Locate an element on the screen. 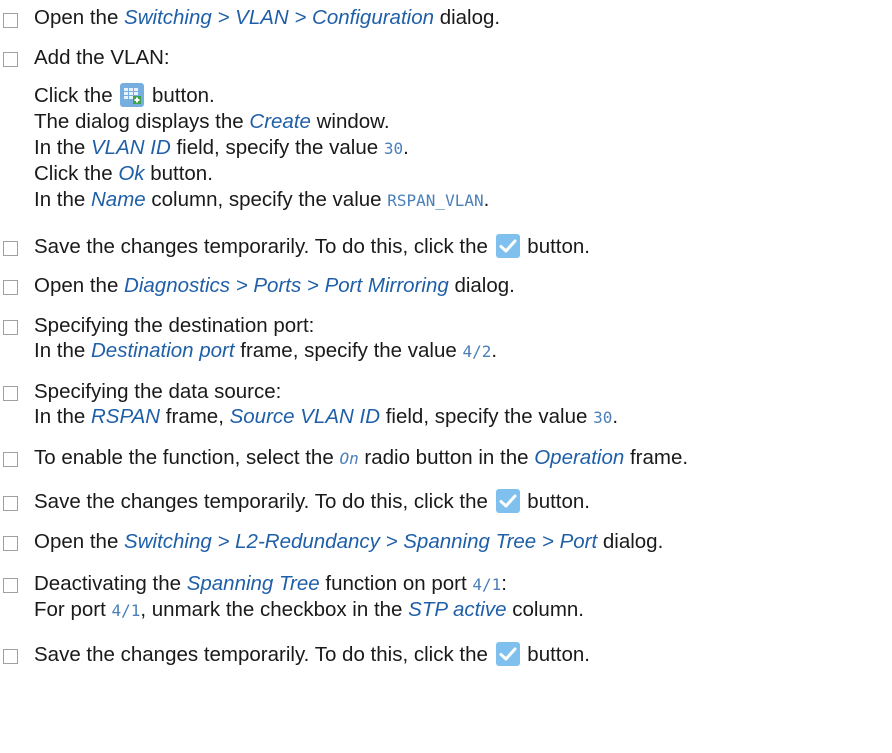  frame-name-ref: Operation is located at coordinates (579, 457).